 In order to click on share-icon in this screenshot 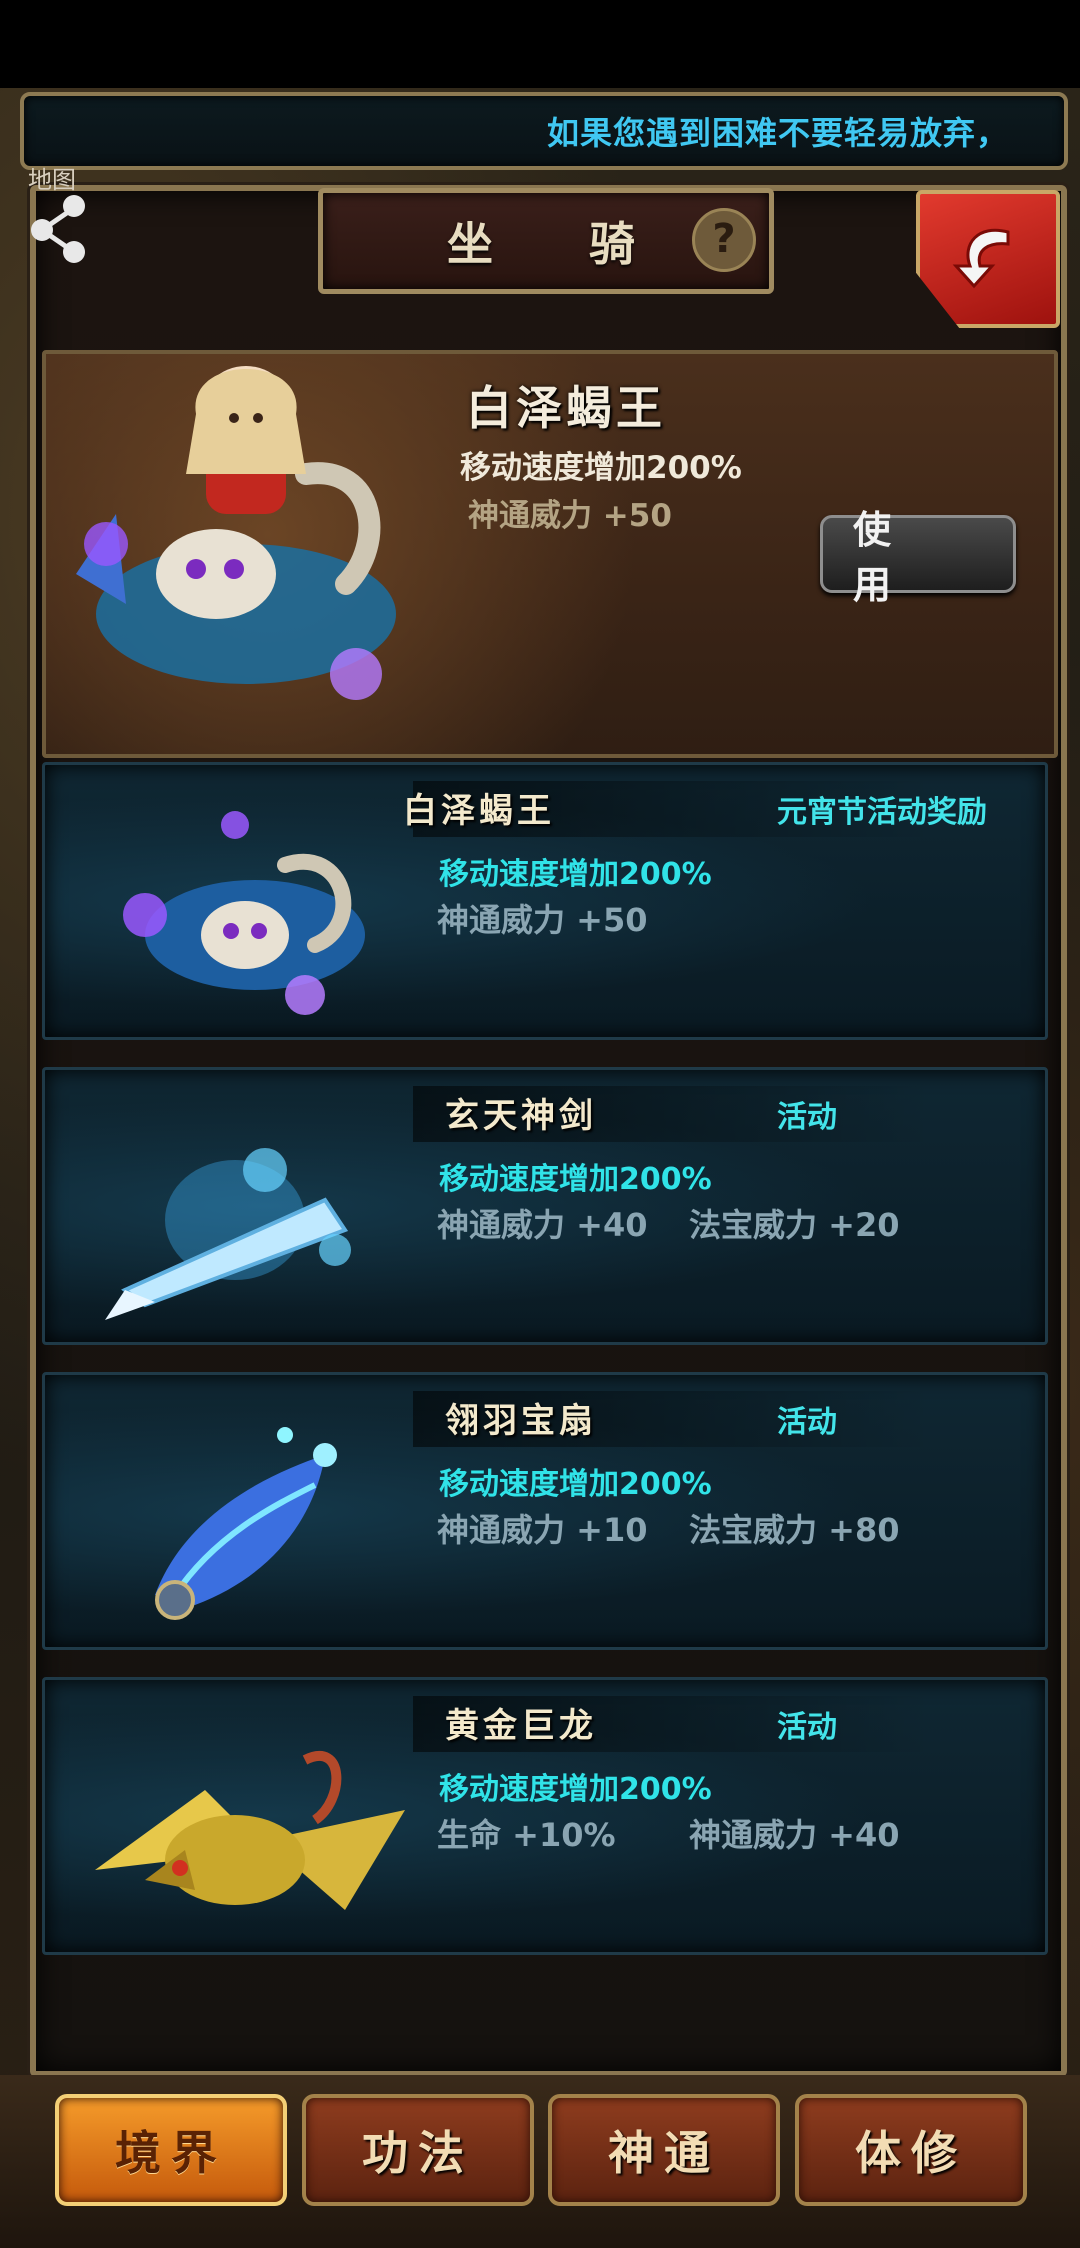, I will do `click(58, 229)`.